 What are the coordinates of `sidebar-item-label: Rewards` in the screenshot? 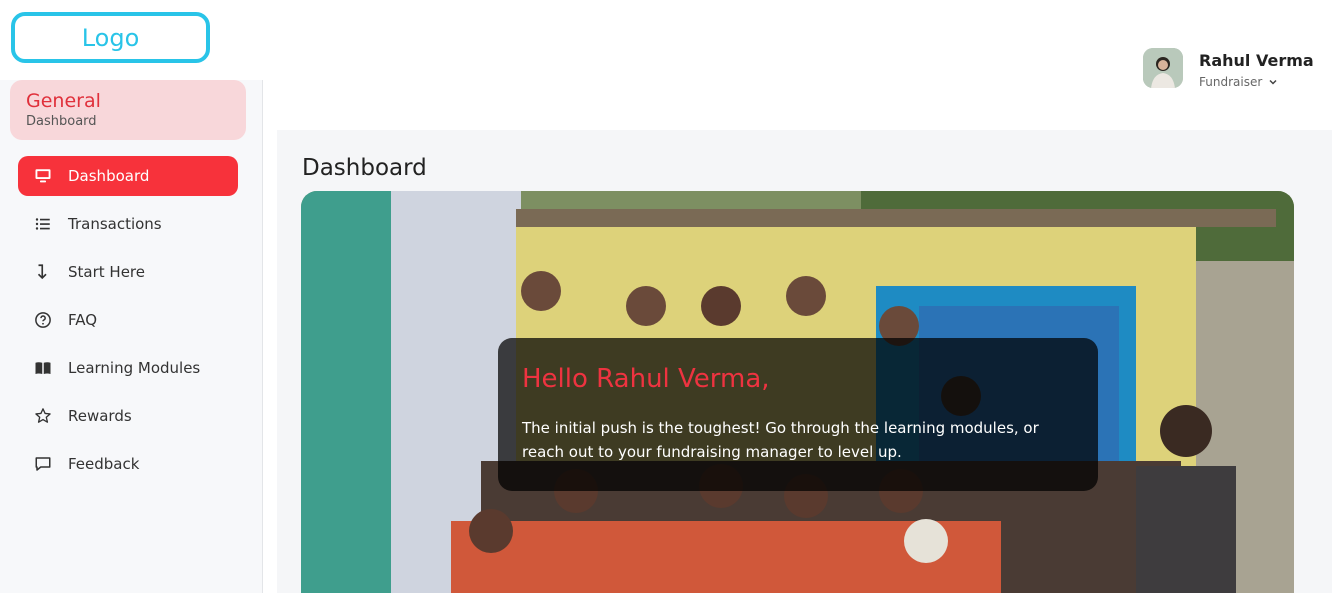 It's located at (100, 416).